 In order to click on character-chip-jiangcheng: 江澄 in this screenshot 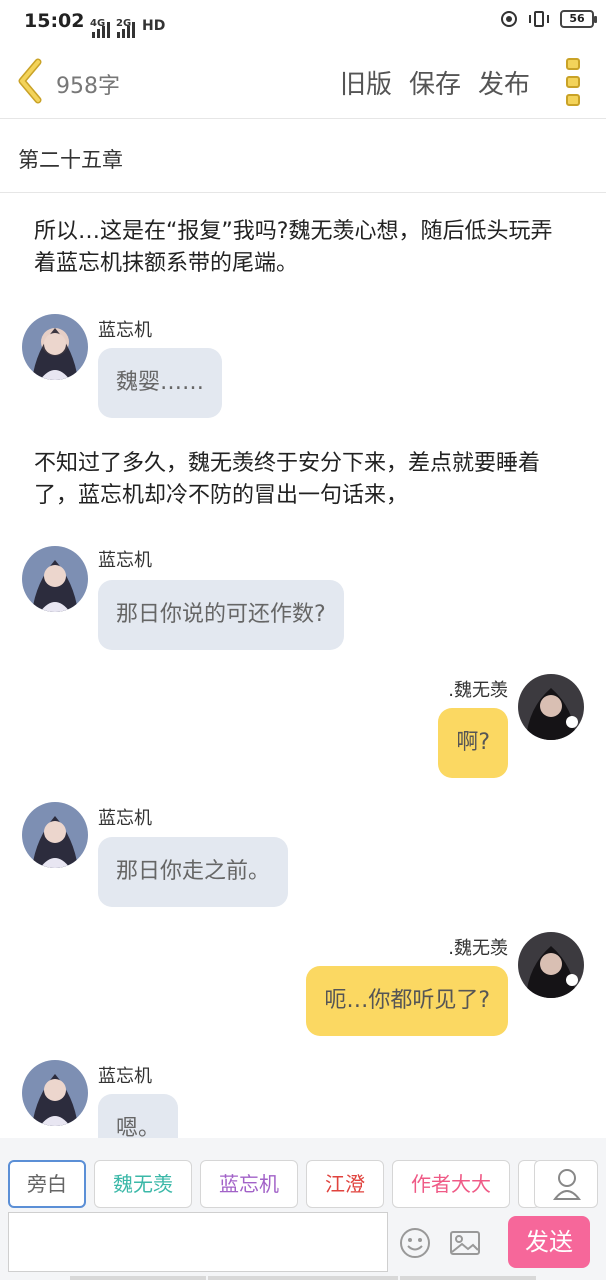, I will do `click(345, 1184)`.